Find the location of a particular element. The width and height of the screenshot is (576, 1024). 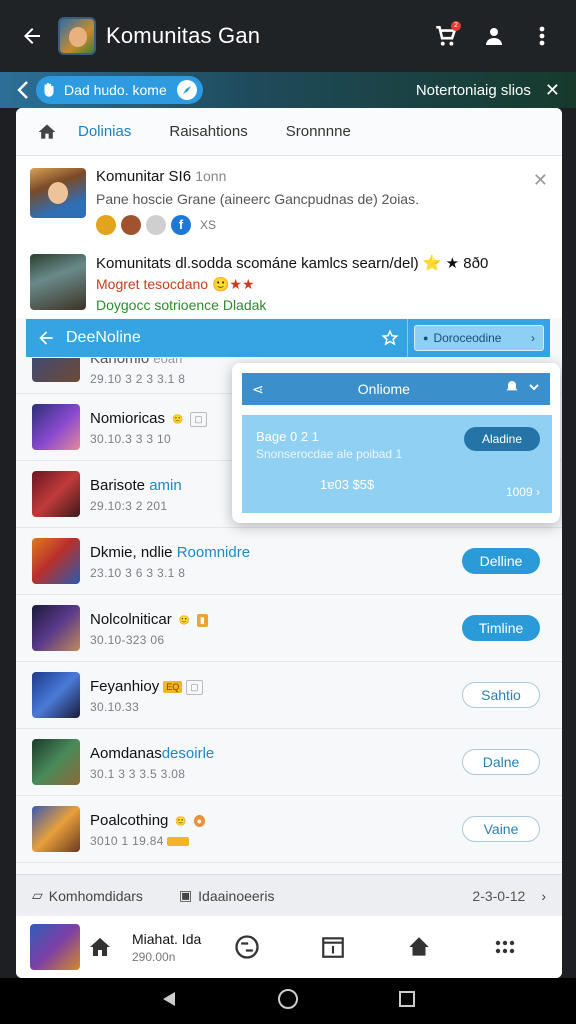

item-title-extra: eoan is located at coordinates (168, 362).